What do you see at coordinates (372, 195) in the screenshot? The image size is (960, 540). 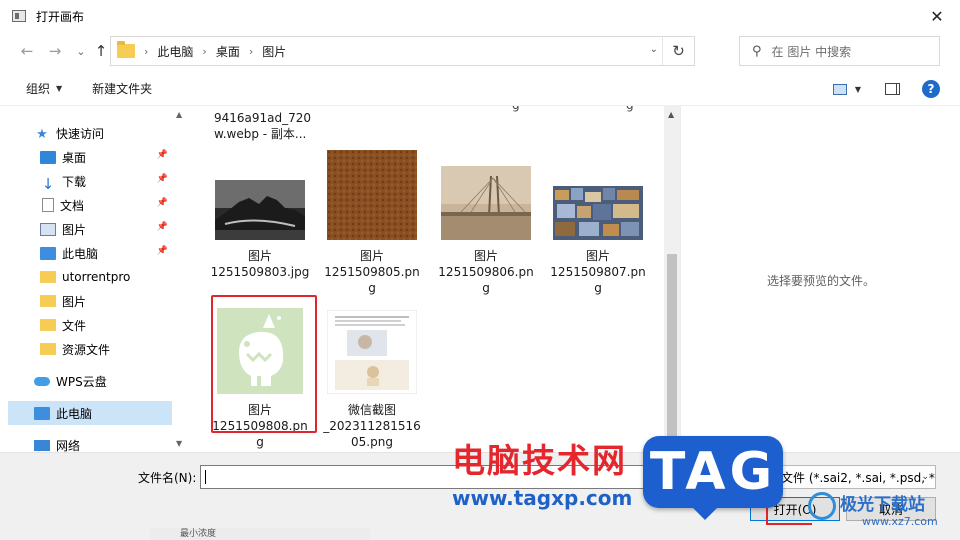 I see `leather-texture-thumbnail` at bounding box center [372, 195].